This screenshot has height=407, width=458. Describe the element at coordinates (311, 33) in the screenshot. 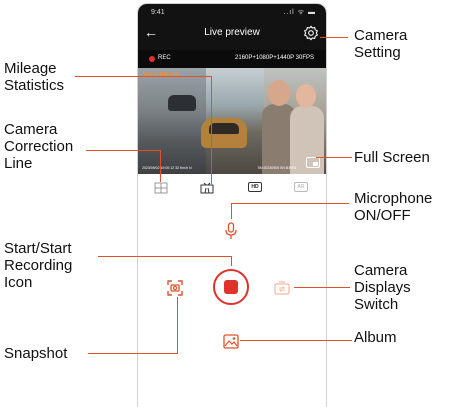

I see `gear-icon` at that location.